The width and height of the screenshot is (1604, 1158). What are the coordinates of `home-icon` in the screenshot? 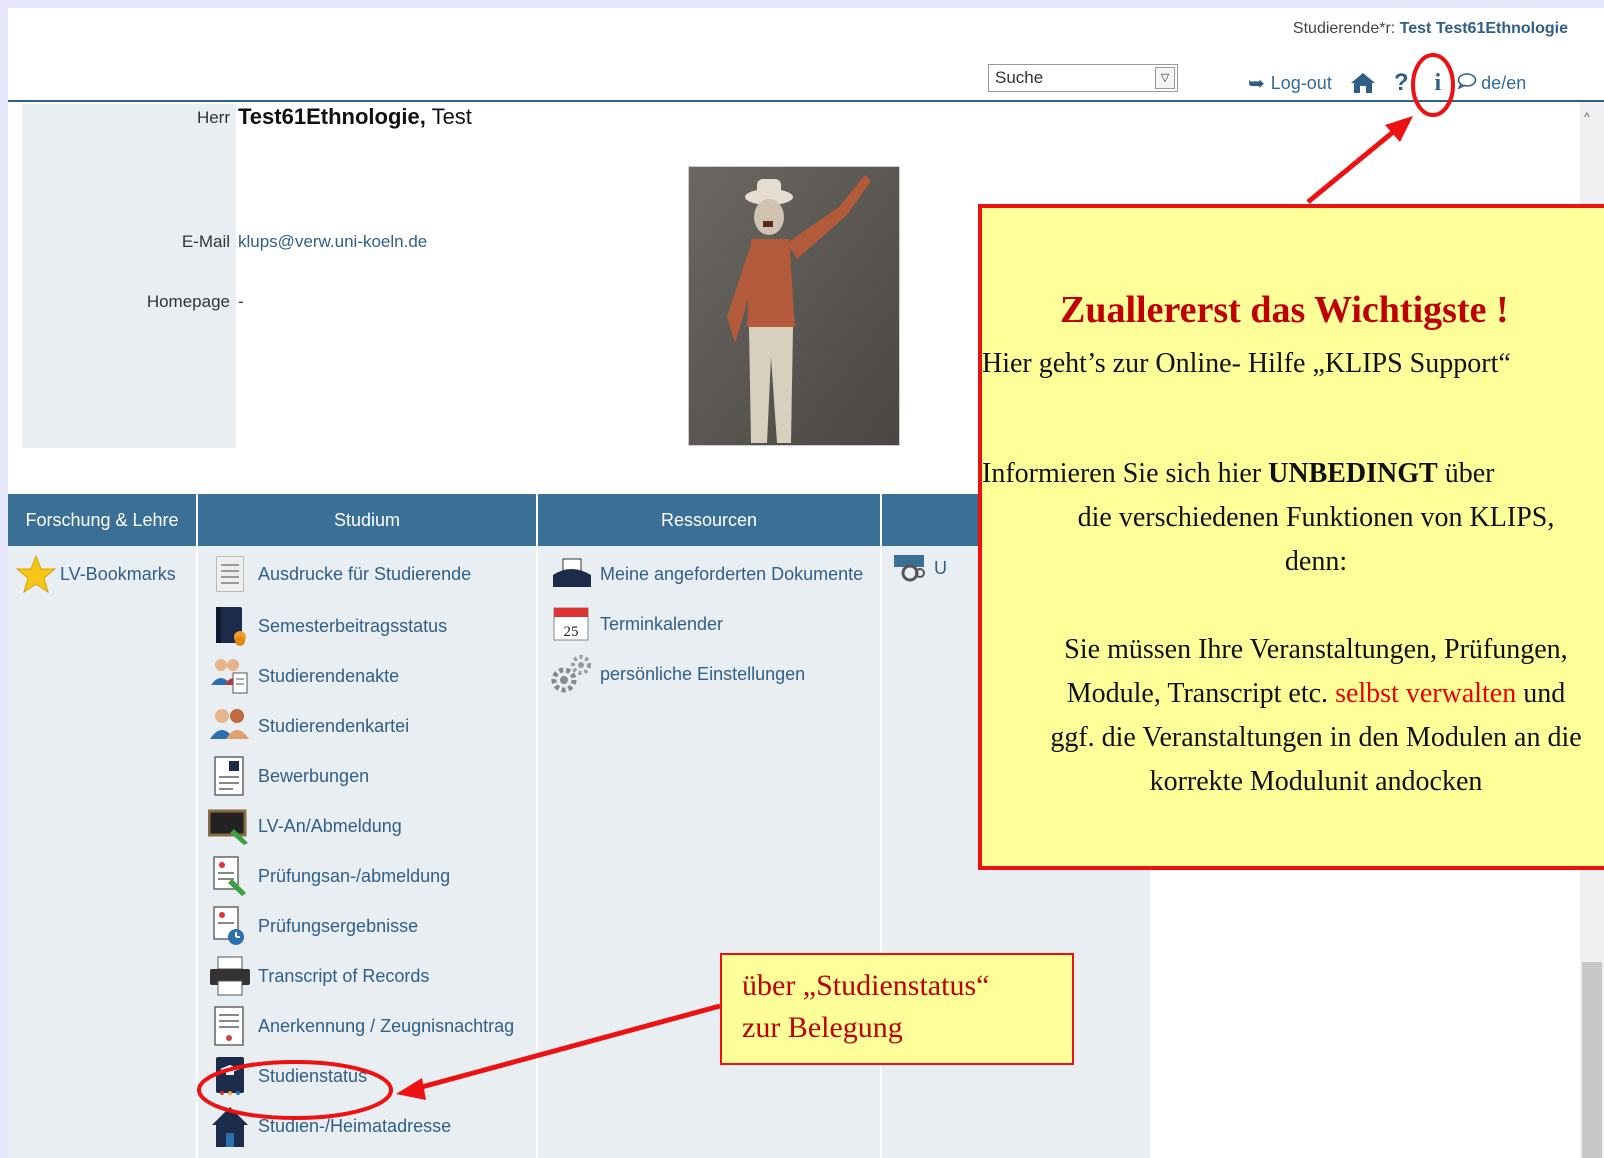 It's located at (1363, 83).